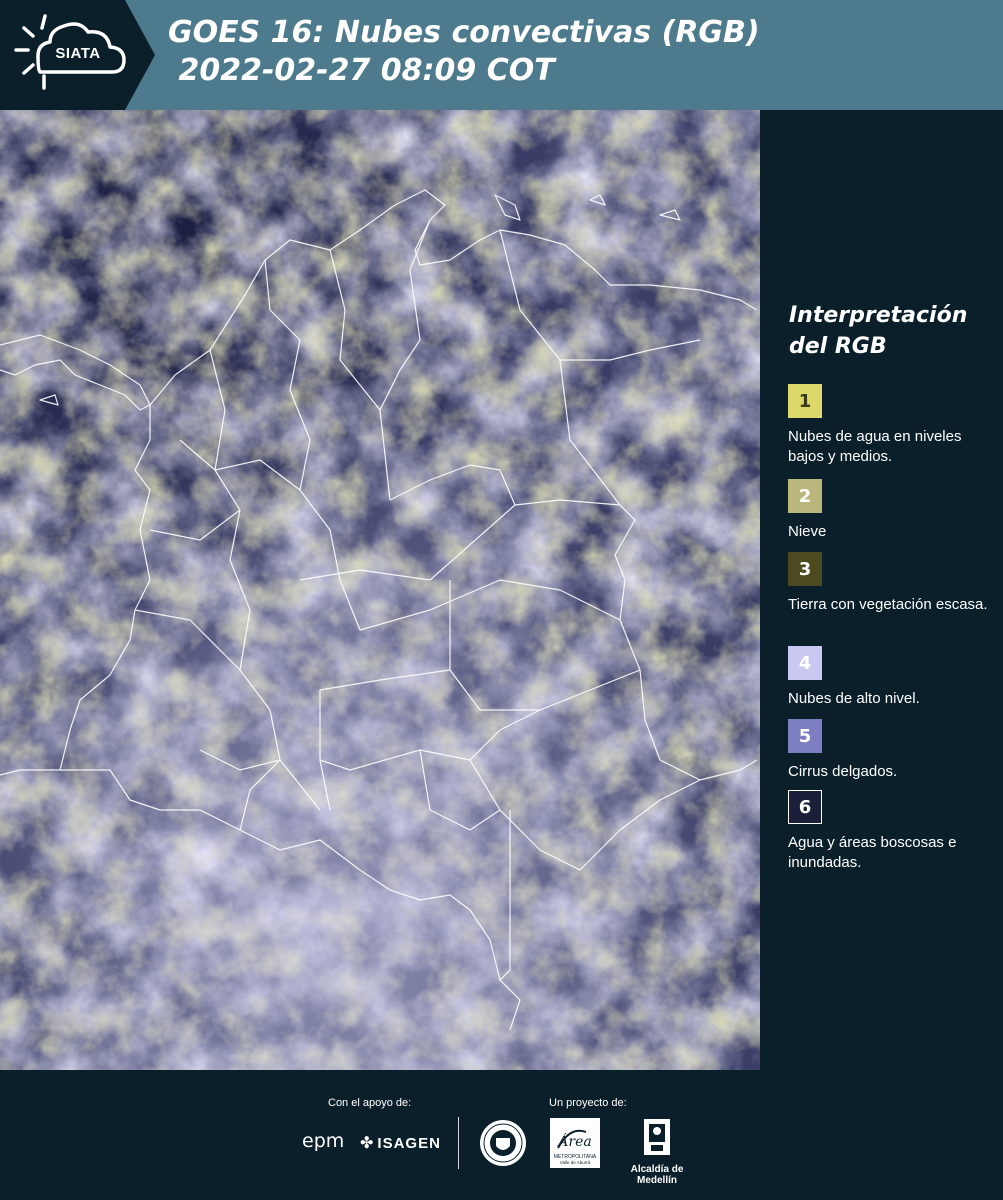 The image size is (1003, 1200). What do you see at coordinates (890, 831) in the screenshot?
I see `legend-item-6: 6 Agua y áreas boscosas e inundadas.` at bounding box center [890, 831].